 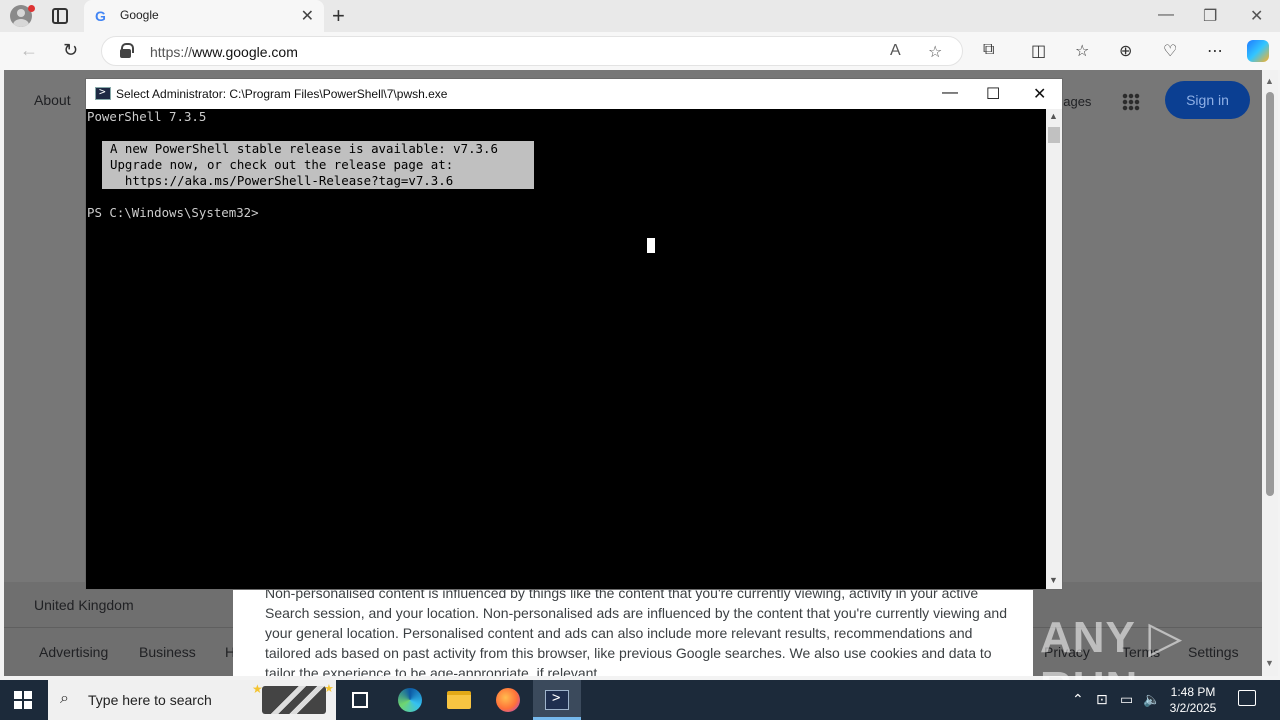 I want to click on tab-actions-icon, so click(x=60, y=16).